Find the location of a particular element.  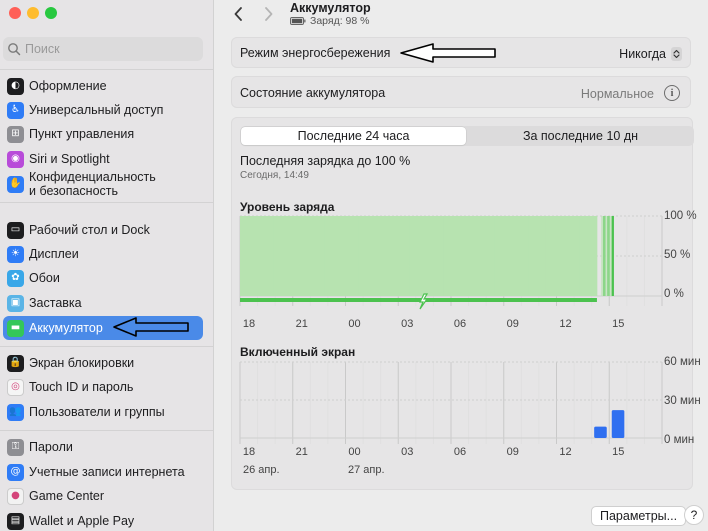

chevron-right-icon is located at coordinates (268, 14).